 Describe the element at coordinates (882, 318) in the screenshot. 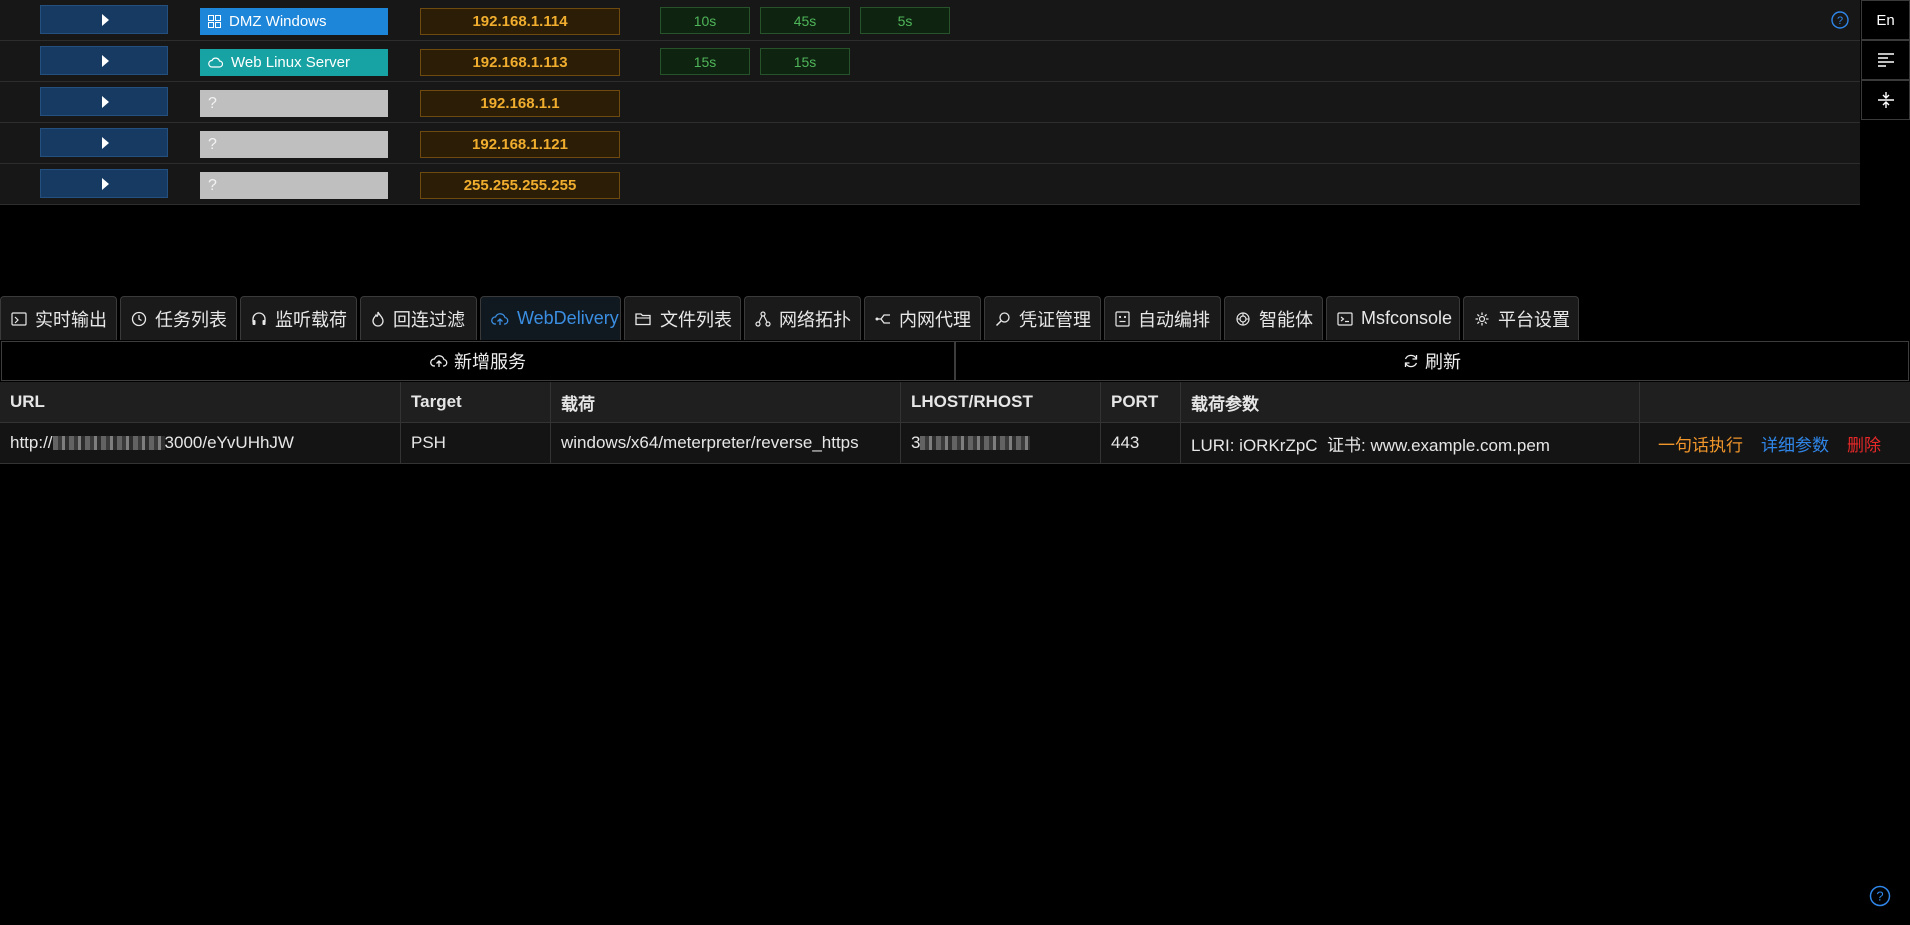

I see `proxy-icon` at that location.